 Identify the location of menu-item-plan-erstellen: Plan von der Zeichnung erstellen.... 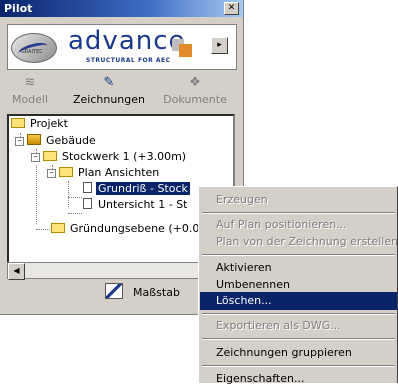
(298, 242).